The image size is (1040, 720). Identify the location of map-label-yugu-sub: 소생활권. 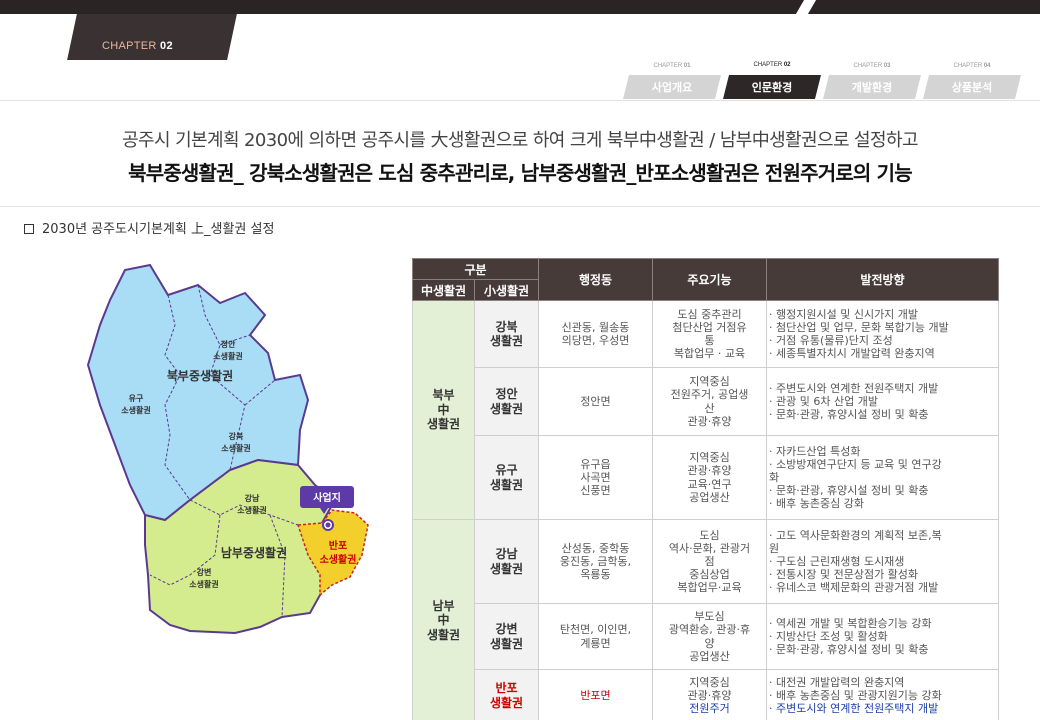
(135, 410).